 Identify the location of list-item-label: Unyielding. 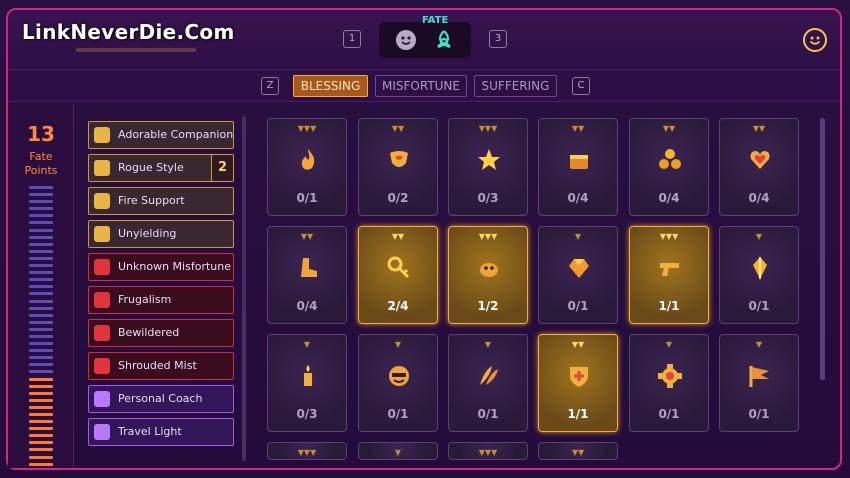
(147, 233).